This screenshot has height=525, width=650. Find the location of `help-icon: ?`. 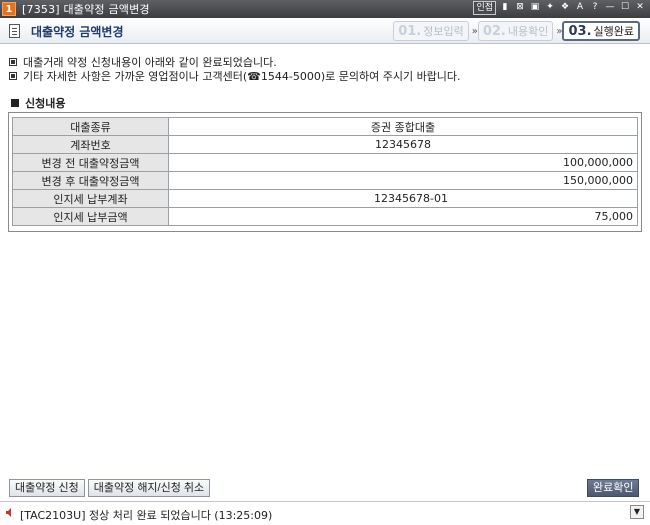

help-icon: ? is located at coordinates (595, 8).